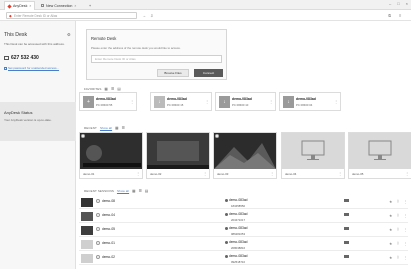  What do you see at coordinates (407, 3) in the screenshot?
I see `close-icon: ×` at bounding box center [407, 3].